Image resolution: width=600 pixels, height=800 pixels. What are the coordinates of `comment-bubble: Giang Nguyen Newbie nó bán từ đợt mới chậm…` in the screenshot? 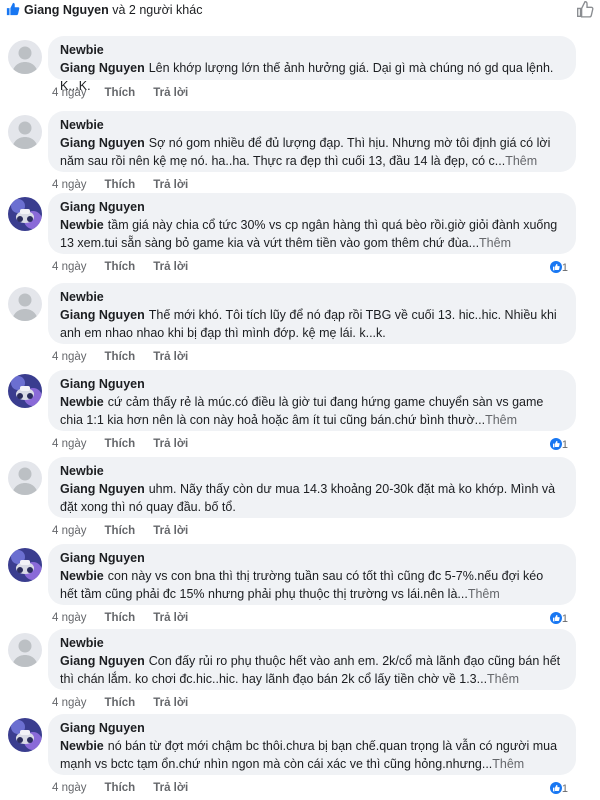 It's located at (312, 744).